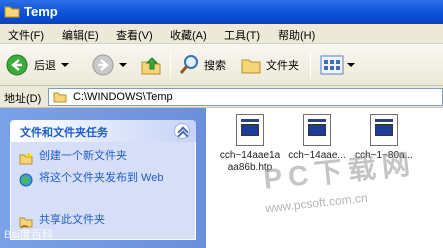  I want to click on menu-file: 文件(F), so click(26, 35).